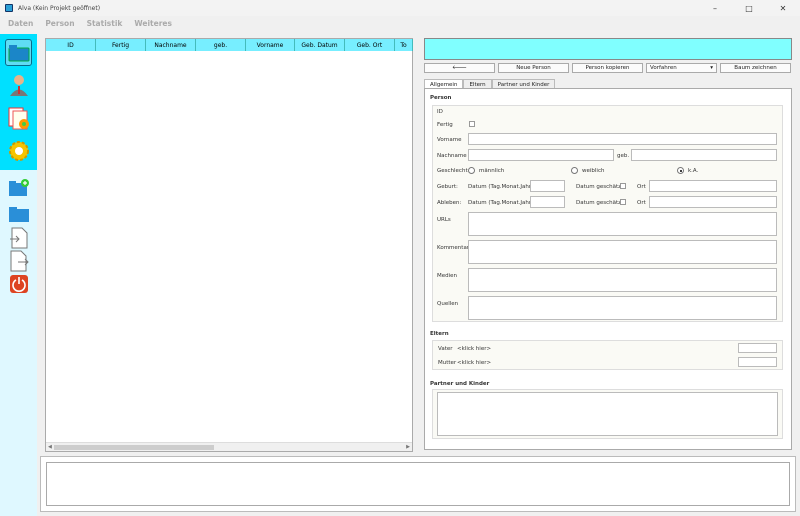  Describe the element at coordinates (447, 363) in the screenshot. I see `mutter-label: Mutter` at that location.